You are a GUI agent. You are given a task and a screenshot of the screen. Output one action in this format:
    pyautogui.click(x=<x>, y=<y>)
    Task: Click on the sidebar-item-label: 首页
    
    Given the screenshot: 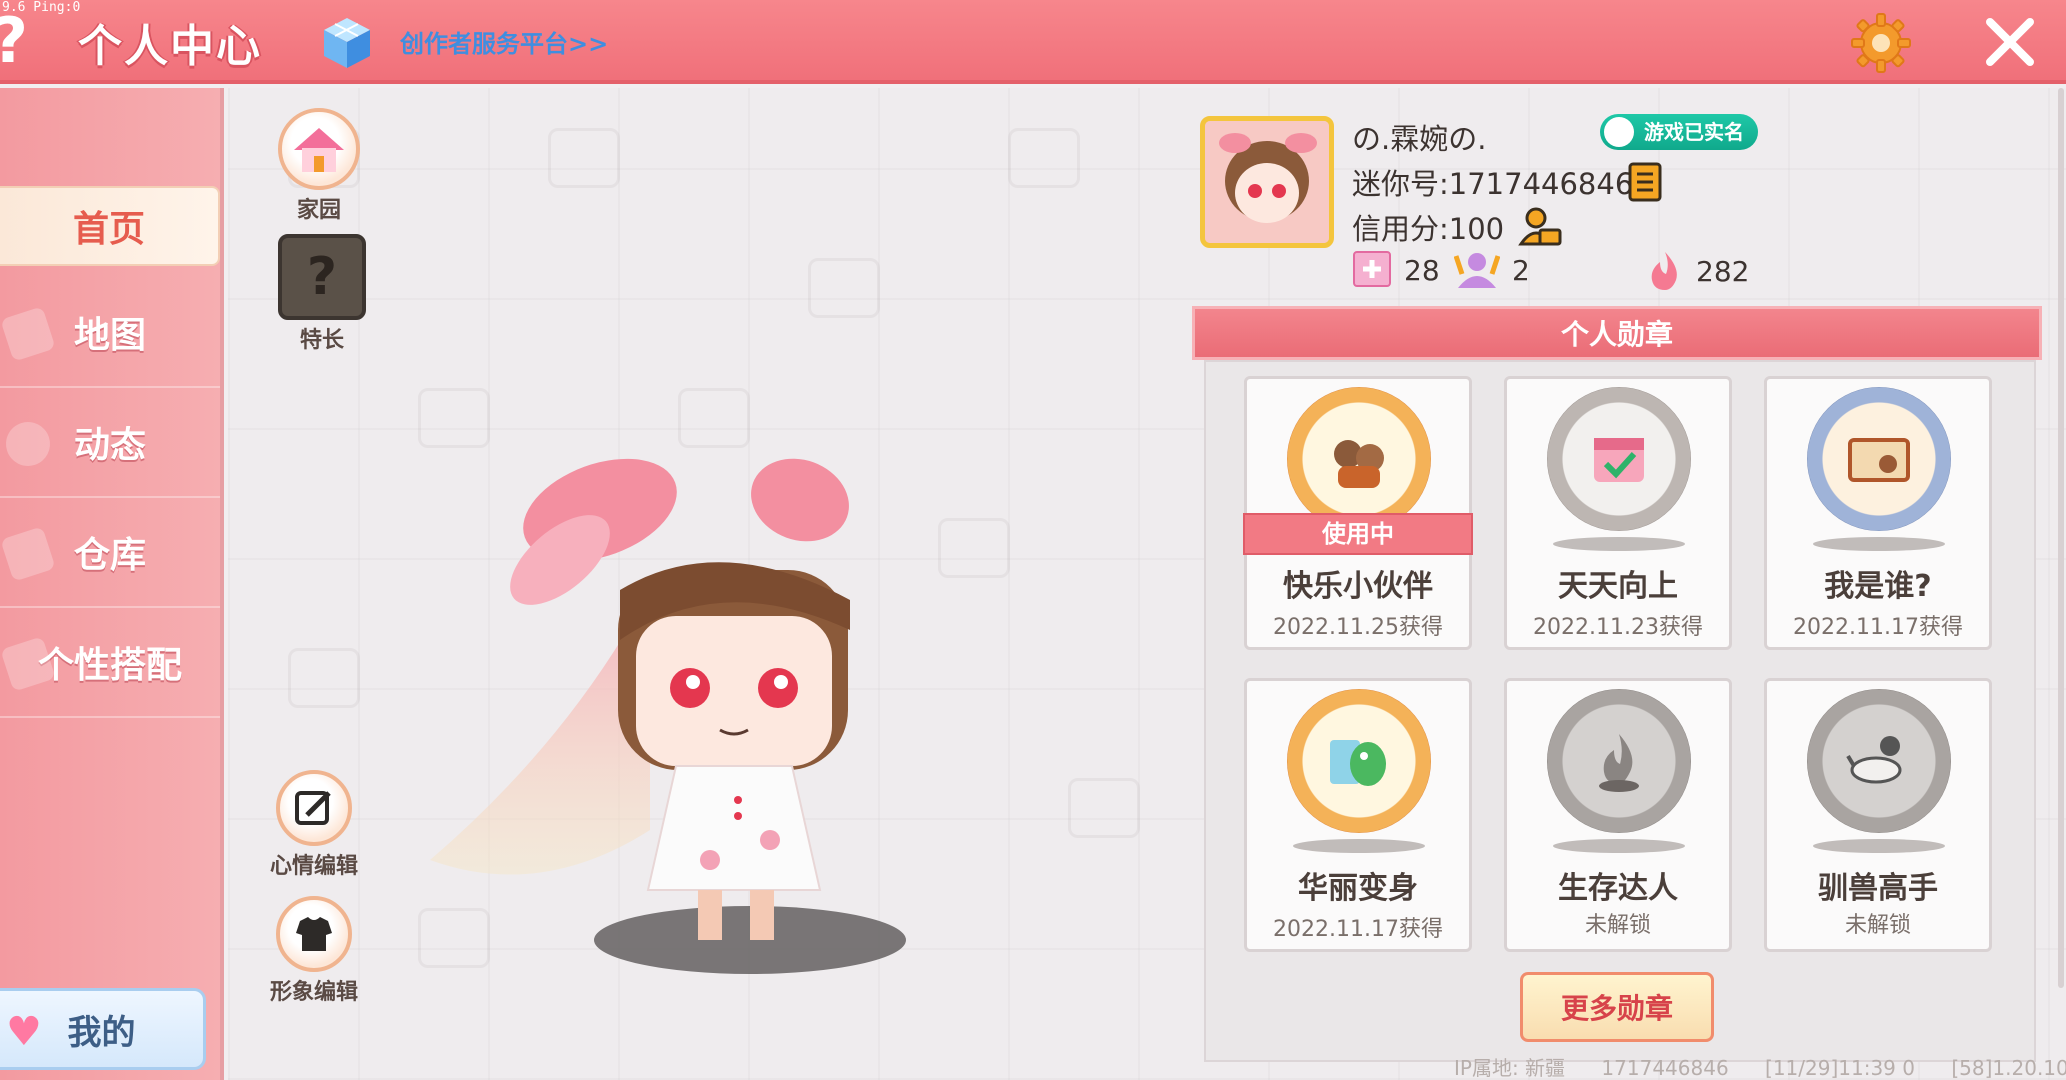 What is the action you would take?
    pyautogui.click(x=108, y=229)
    